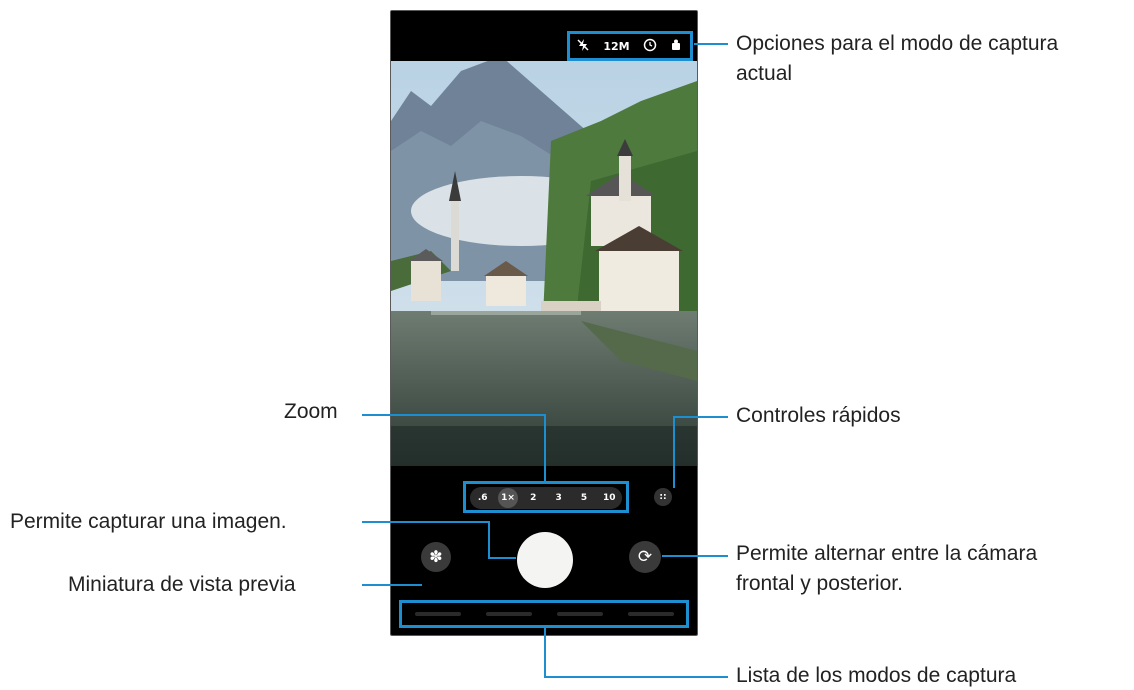 The height and width of the screenshot is (690, 1134). What do you see at coordinates (426, 522) in the screenshot?
I see `capture-leader-h` at bounding box center [426, 522].